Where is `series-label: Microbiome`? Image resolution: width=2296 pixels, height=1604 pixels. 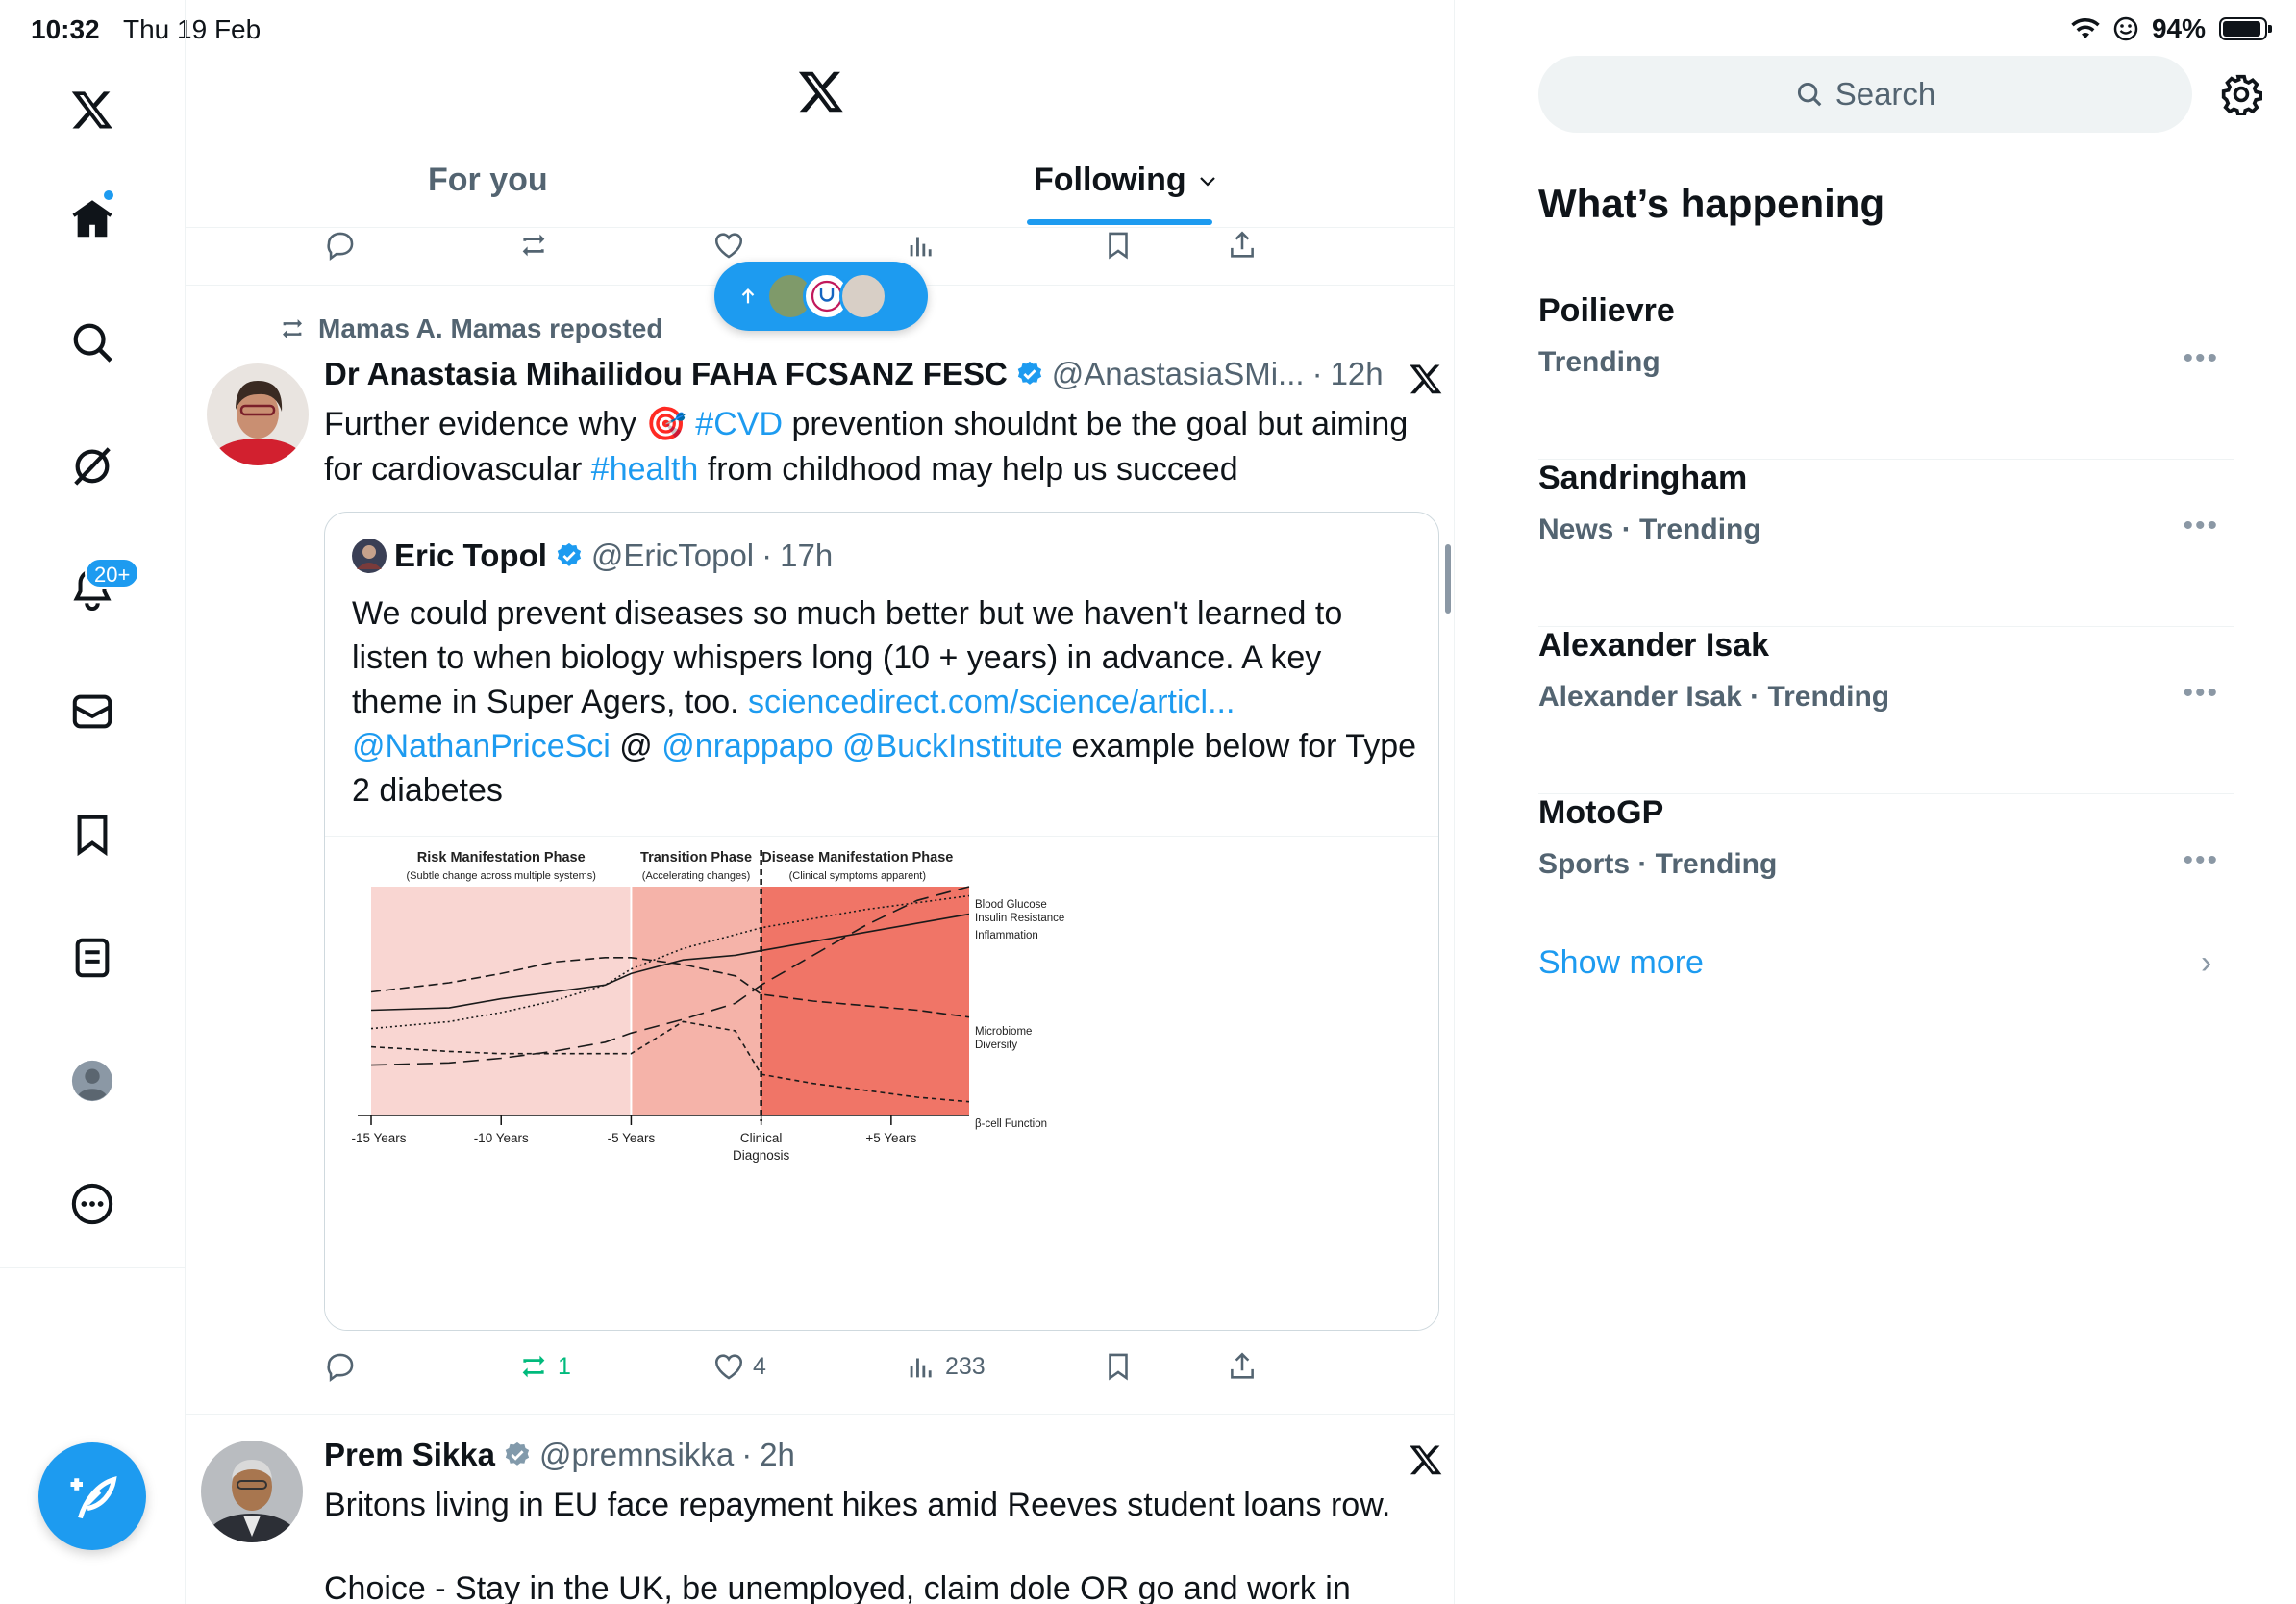 series-label: Microbiome is located at coordinates (1003, 1032).